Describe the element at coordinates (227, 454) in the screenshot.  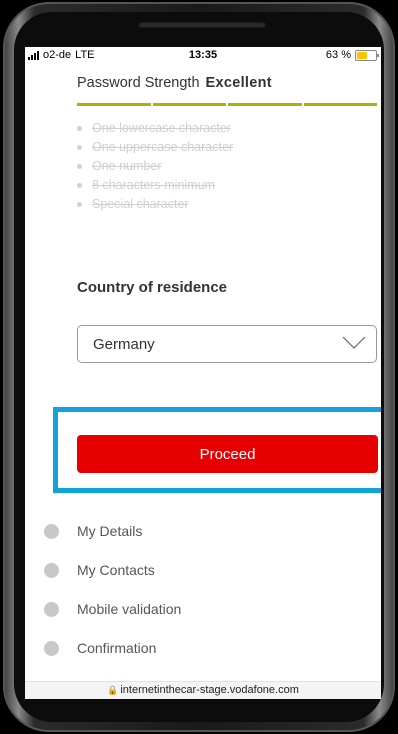
I see `proceed-button: Proceed` at that location.